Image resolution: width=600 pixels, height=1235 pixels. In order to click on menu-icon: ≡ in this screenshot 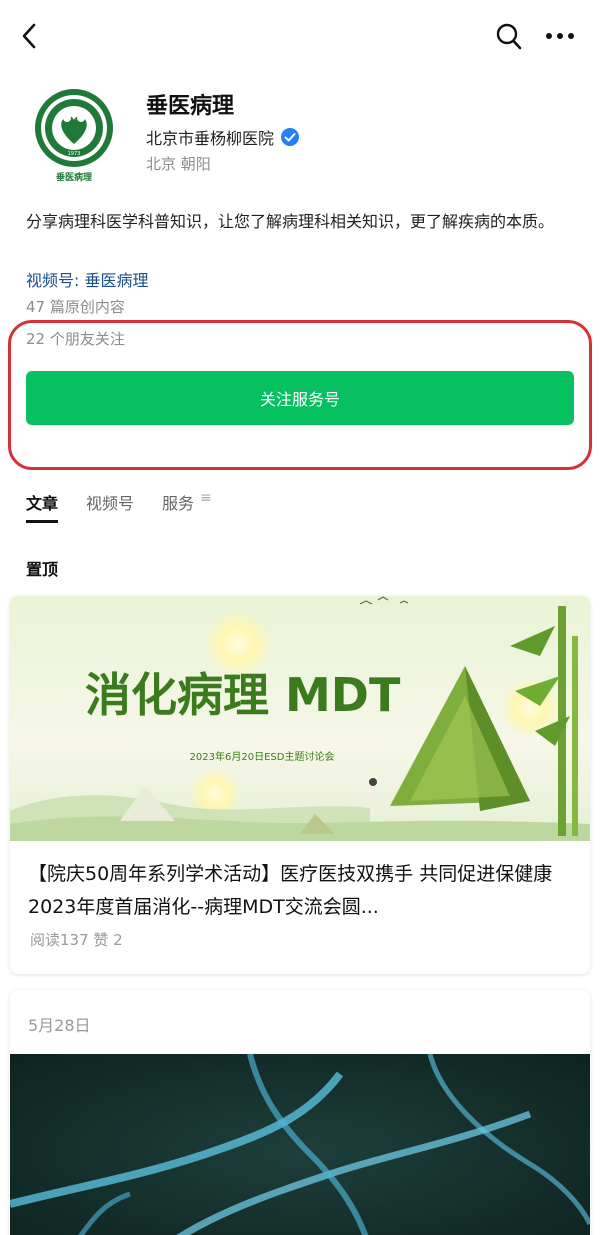, I will do `click(206, 498)`.